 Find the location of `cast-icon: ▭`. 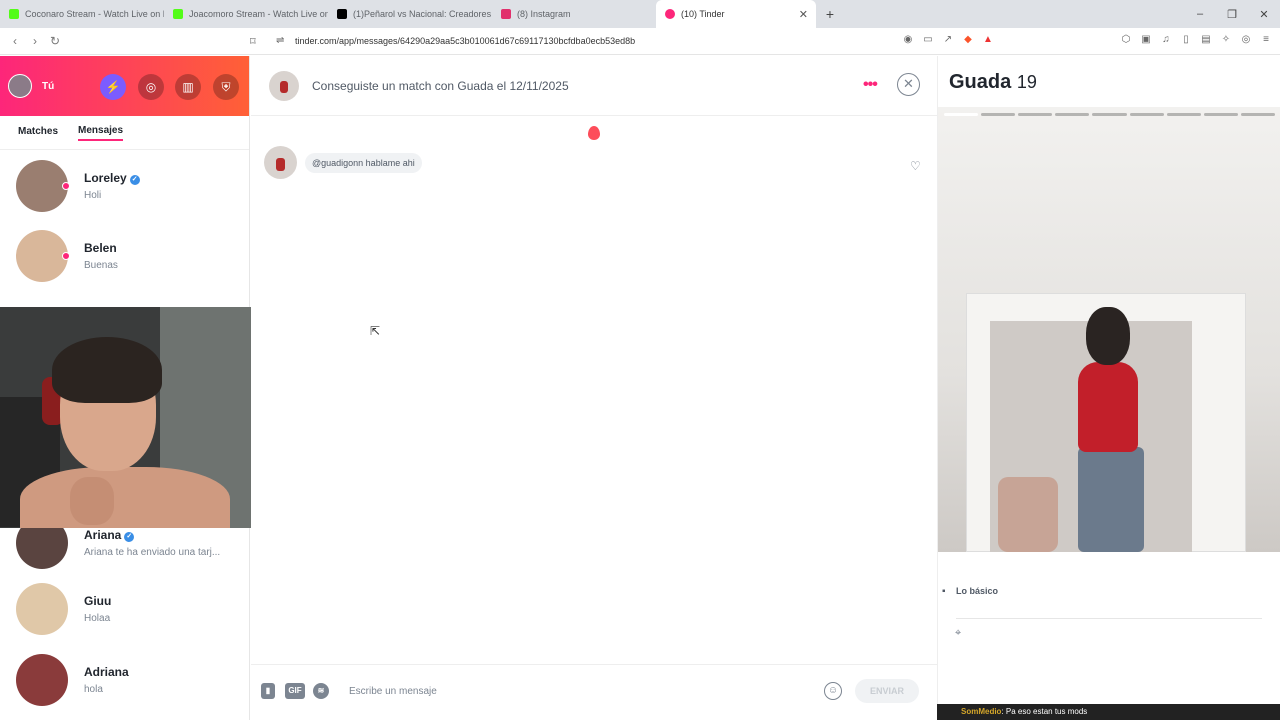

cast-icon: ▭ is located at coordinates (928, 39).